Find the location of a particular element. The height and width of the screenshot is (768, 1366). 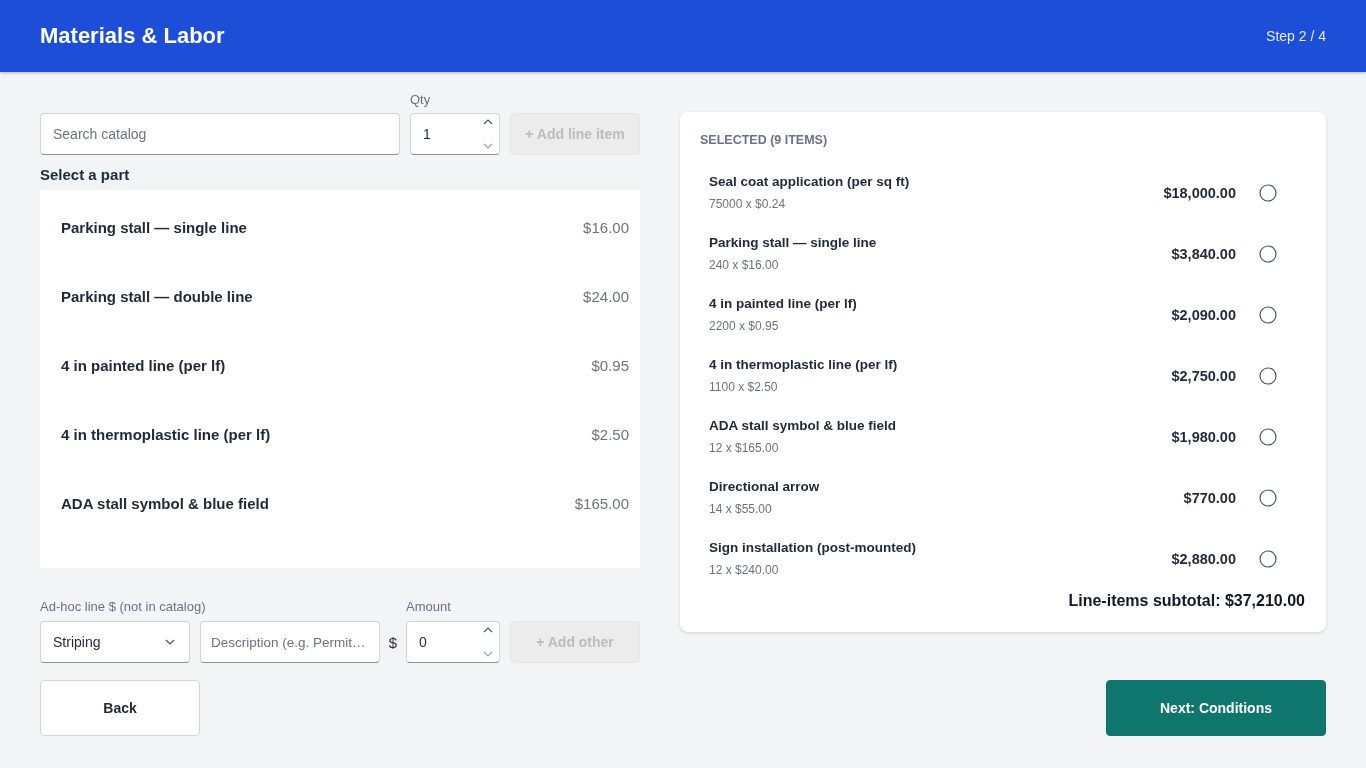

adhoc-label: Ad-hoc line $ (not in catalog) is located at coordinates (123, 607).